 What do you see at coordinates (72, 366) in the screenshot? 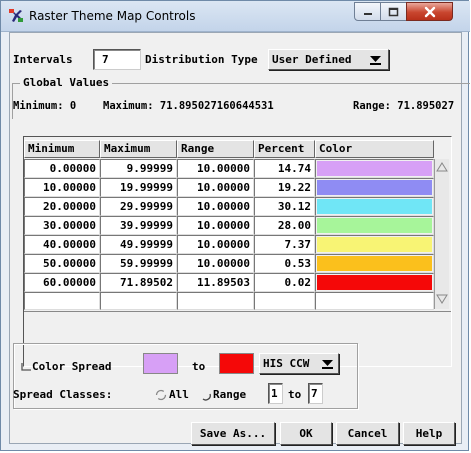
I see `color-spread-label: Color Spread` at bounding box center [72, 366].